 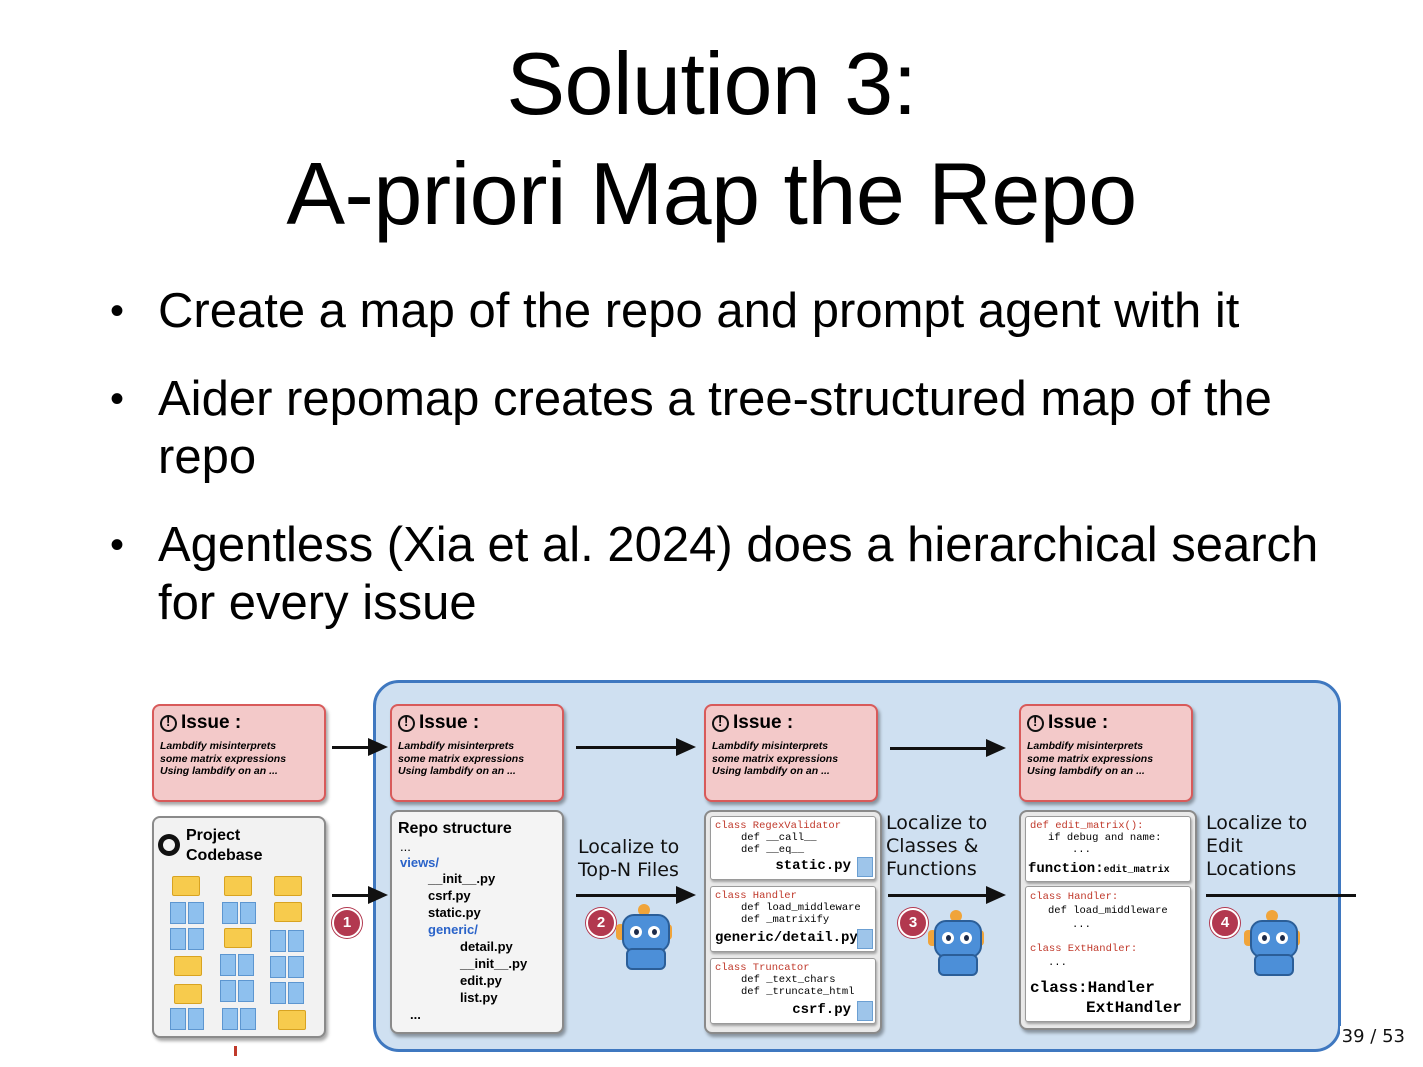 What do you see at coordinates (235, 1051) in the screenshot?
I see `red-tick-mark` at bounding box center [235, 1051].